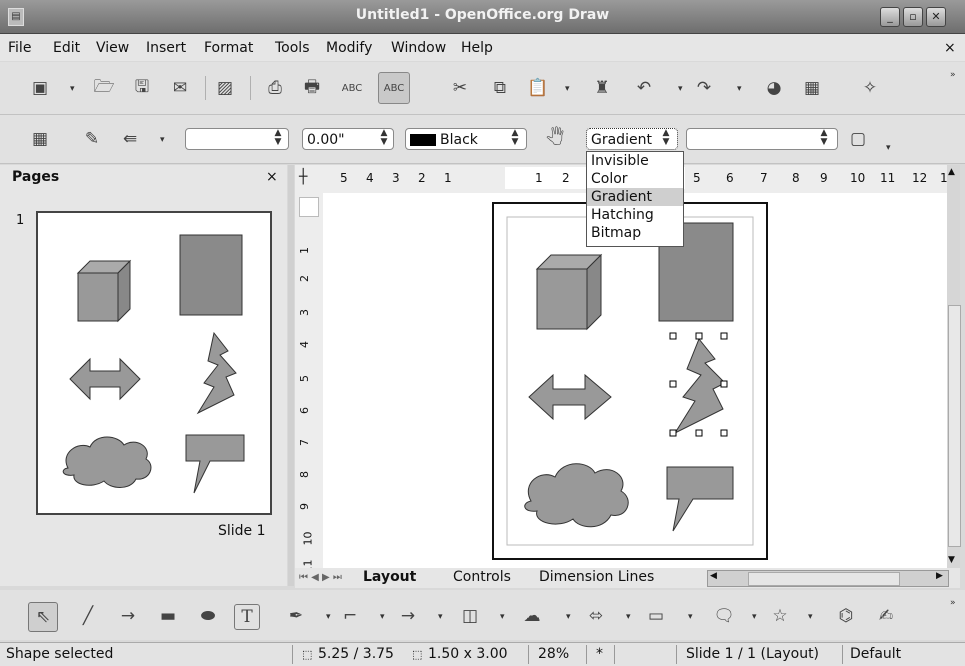 The width and height of the screenshot is (965, 666). Describe the element at coordinates (43, 617) in the screenshot. I see `select-pointer-icon: ⇖` at that location.